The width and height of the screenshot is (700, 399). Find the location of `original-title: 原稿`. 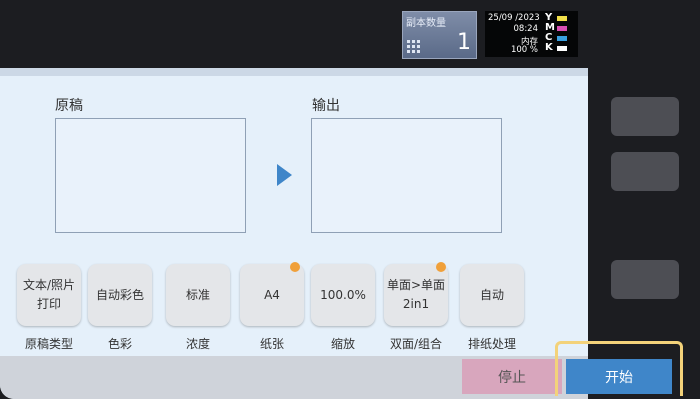

original-title: 原稿 is located at coordinates (69, 106).